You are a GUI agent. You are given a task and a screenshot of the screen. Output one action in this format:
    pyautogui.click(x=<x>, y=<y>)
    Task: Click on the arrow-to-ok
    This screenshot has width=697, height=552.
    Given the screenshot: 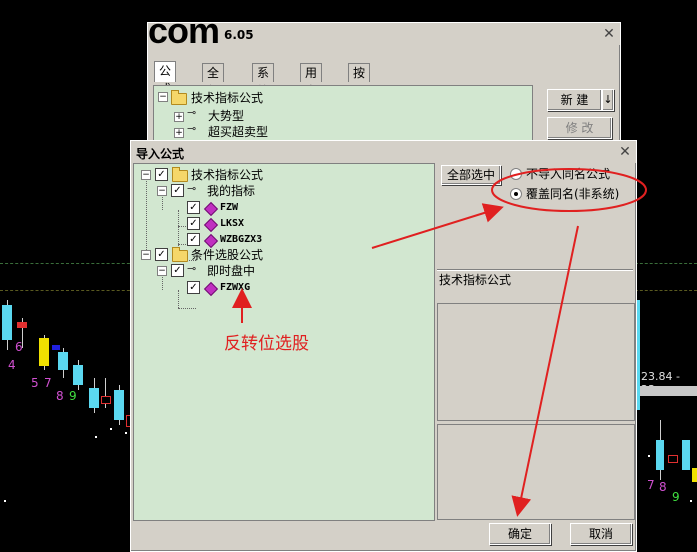 What is the action you would take?
    pyautogui.click(x=545, y=371)
    